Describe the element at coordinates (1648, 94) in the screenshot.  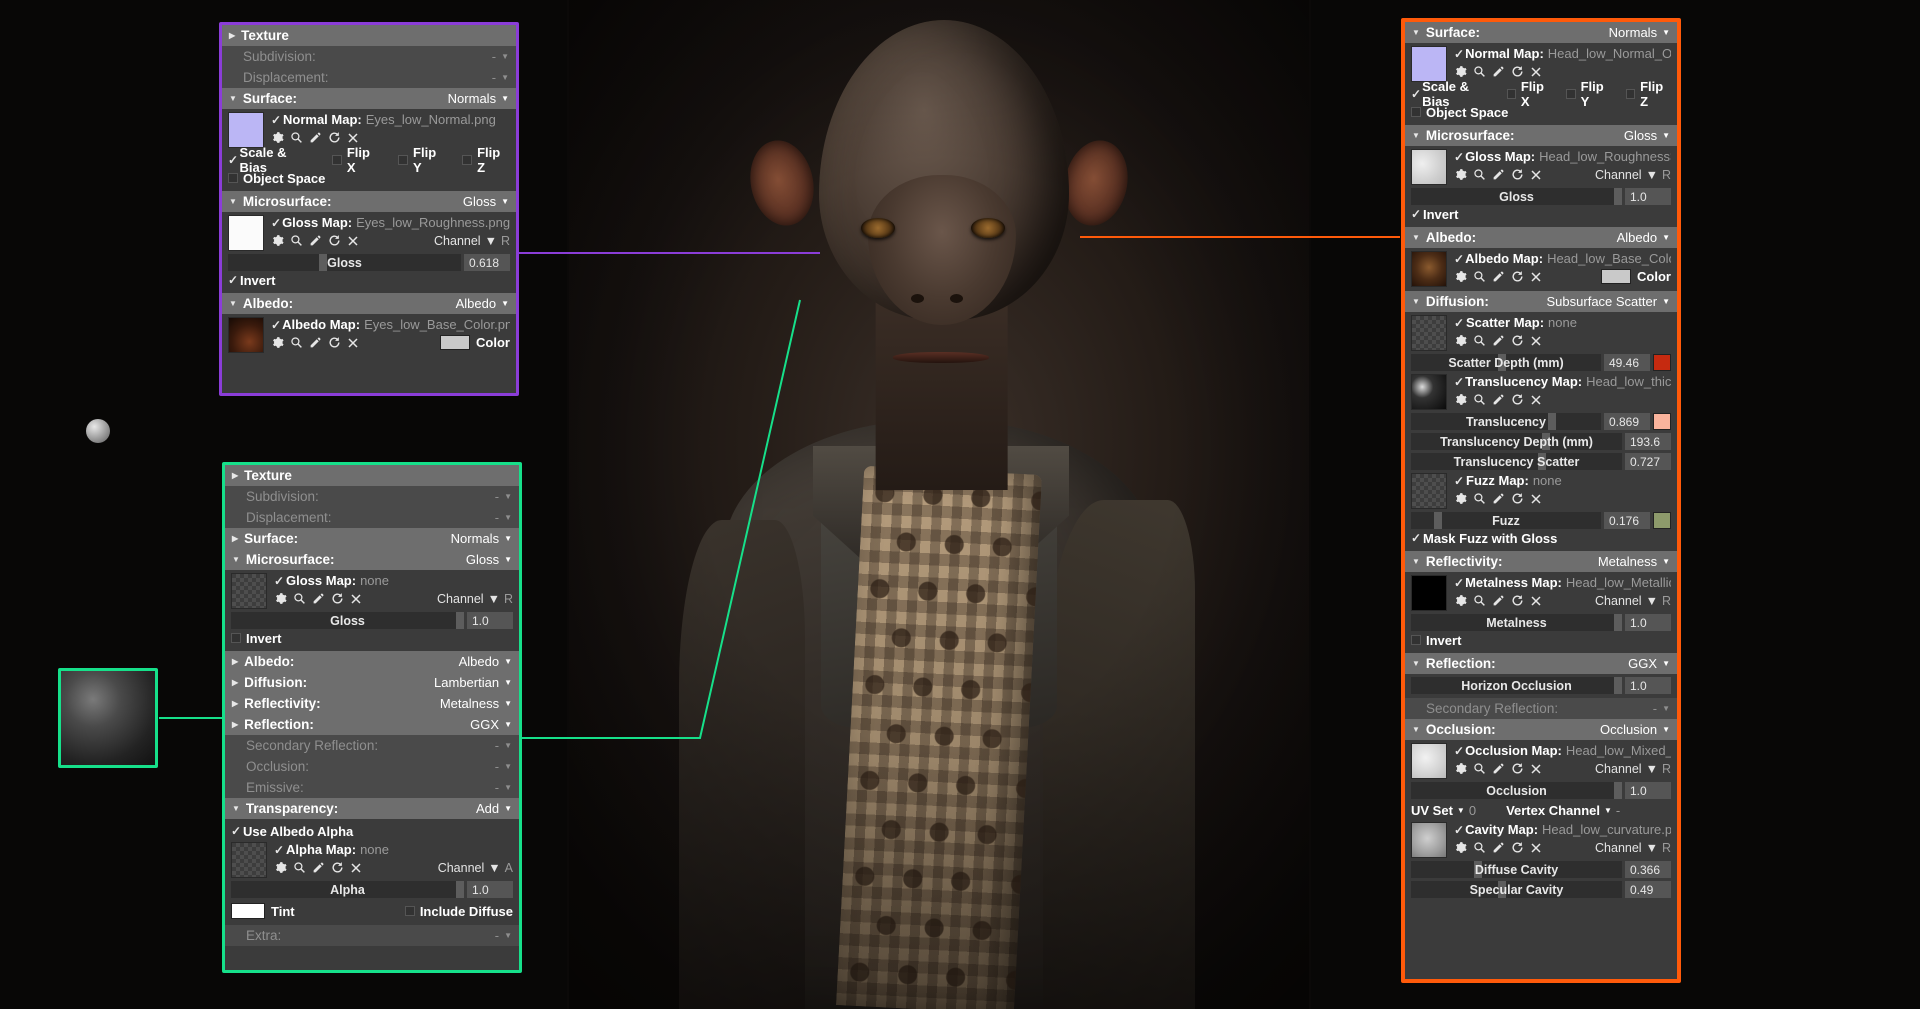
I see `flip-z-checkbox: Flip Z` at that location.